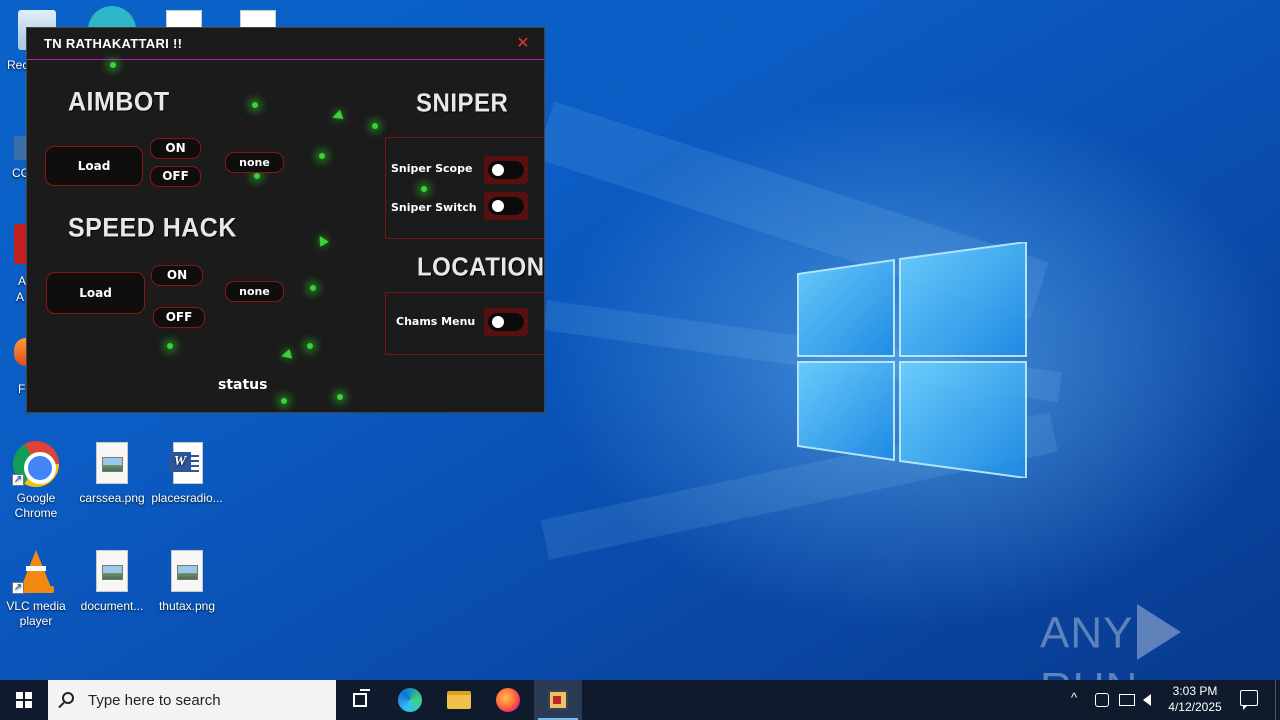 This screenshot has width=1280, height=720. I want to click on sniper-heading: SNIPER, so click(462, 103).